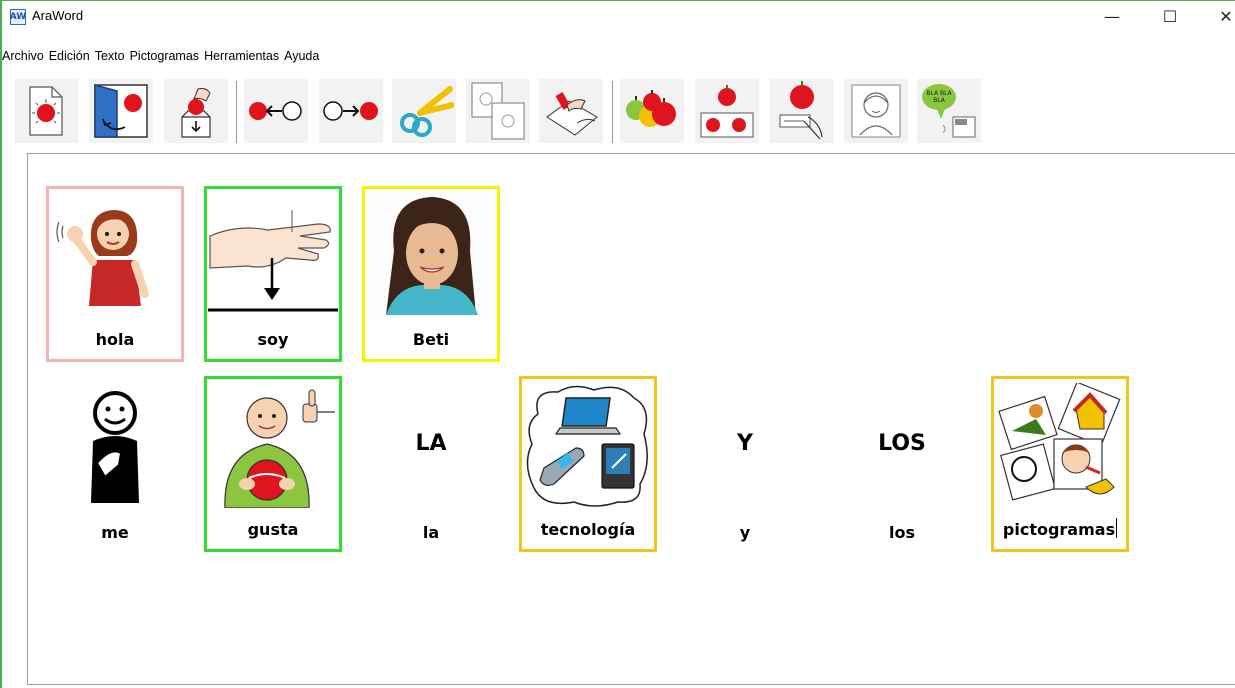 The width and height of the screenshot is (1235, 688). I want to click on woman-photo-icon, so click(431, 256).